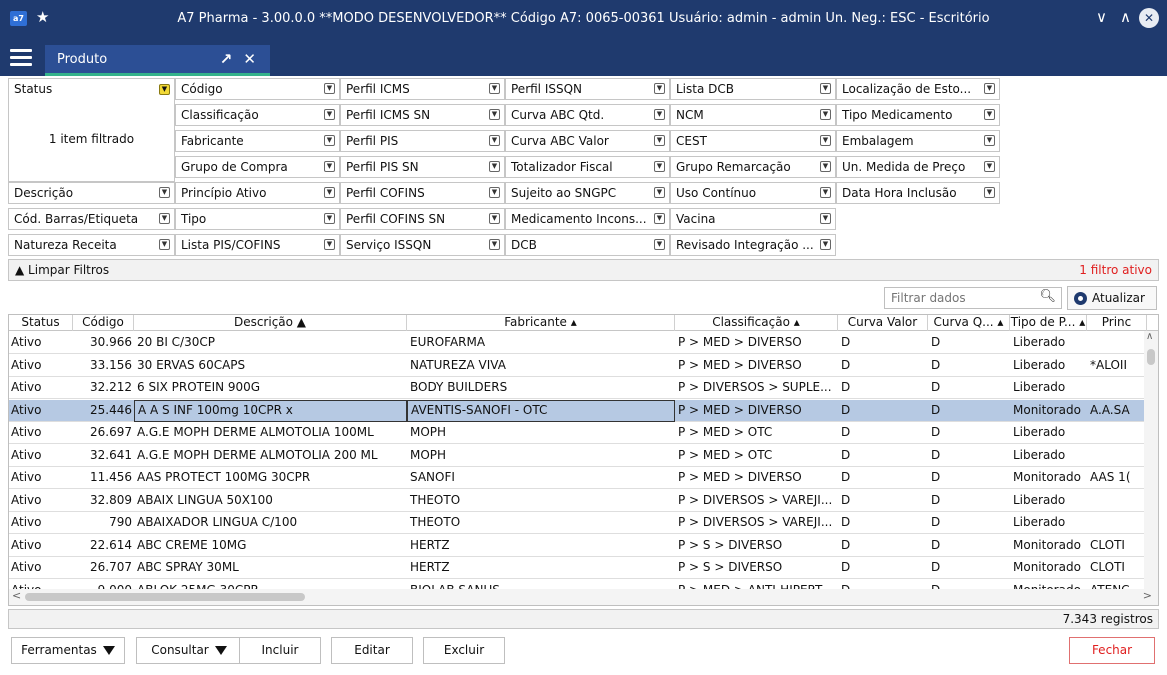 This screenshot has width=1167, height=675. I want to click on filter-servico-issqn: Serviço ISSQN ▼, so click(422, 245).